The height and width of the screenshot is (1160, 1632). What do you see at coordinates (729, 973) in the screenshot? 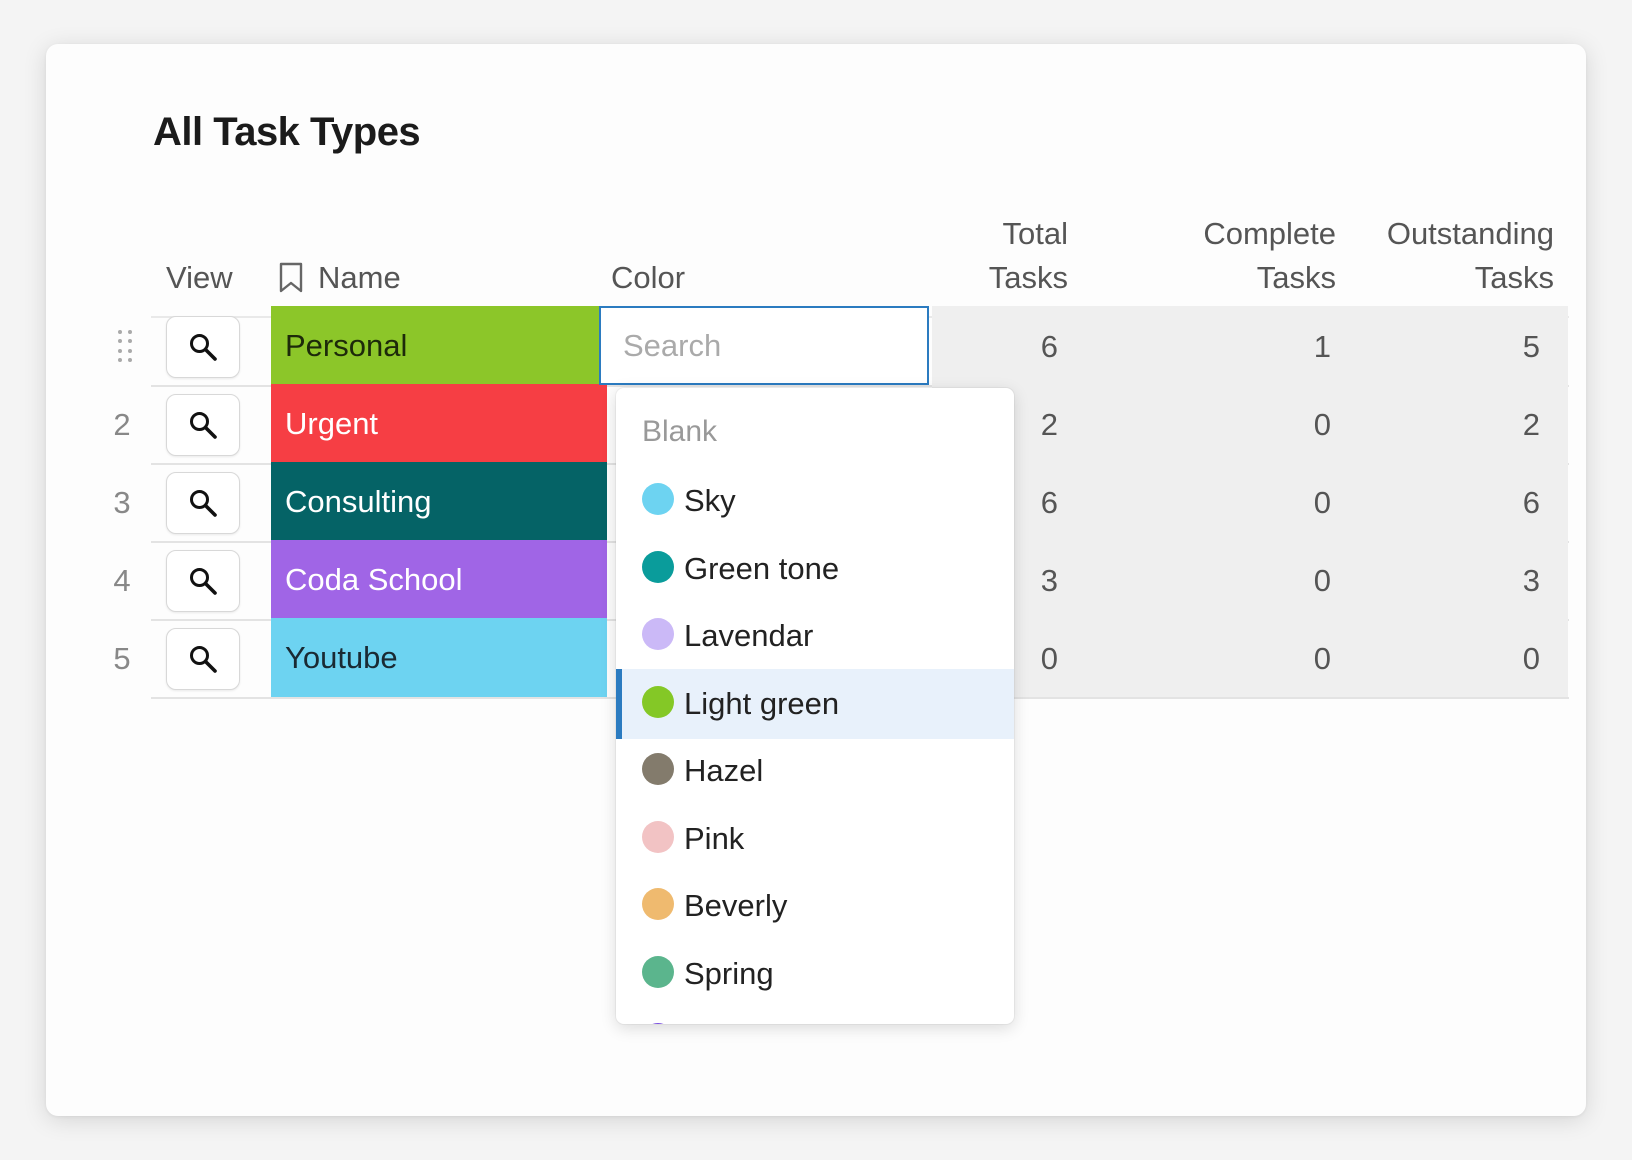
I see `color-option-label: Spring` at bounding box center [729, 973].